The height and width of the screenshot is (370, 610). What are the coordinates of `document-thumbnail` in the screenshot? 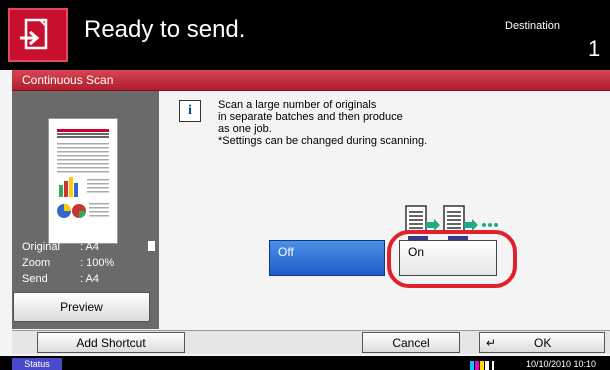 It's located at (83, 181).